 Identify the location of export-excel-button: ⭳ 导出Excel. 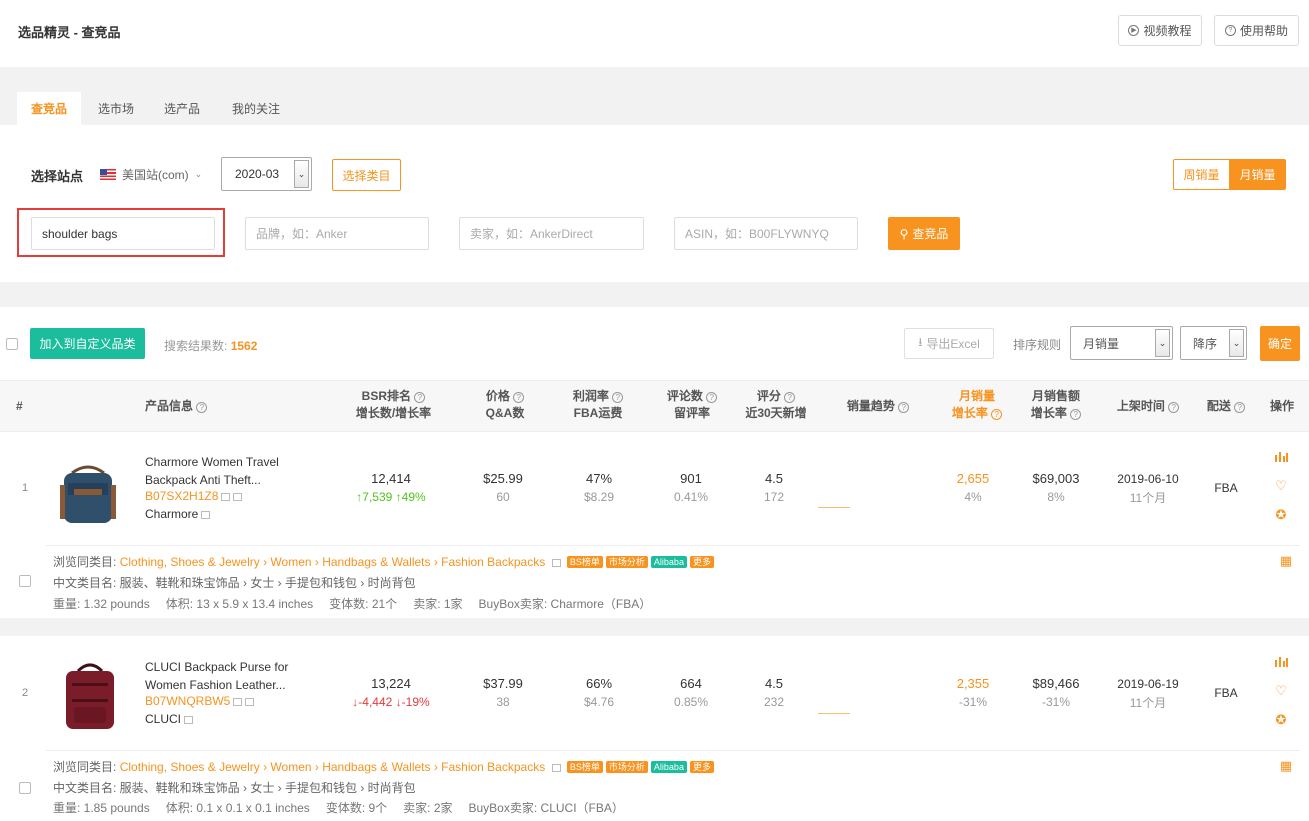
(949, 343).